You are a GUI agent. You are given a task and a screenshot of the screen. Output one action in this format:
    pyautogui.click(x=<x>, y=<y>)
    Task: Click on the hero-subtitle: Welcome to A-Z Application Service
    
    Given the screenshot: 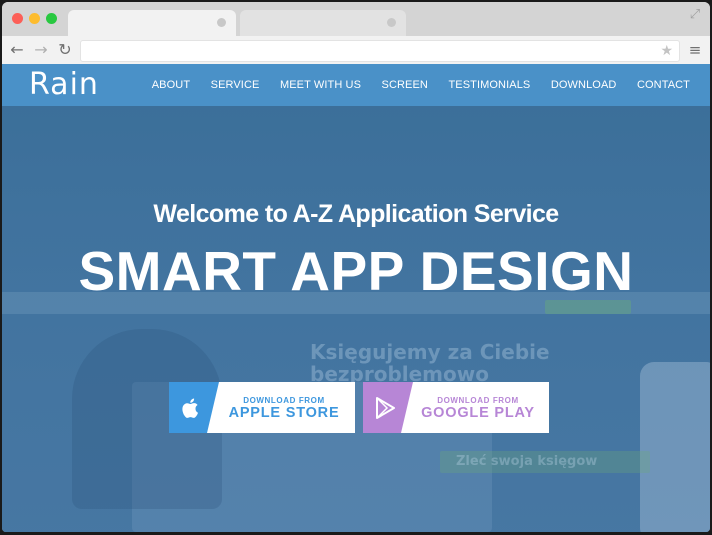 What is the action you would take?
    pyautogui.click(x=356, y=214)
    